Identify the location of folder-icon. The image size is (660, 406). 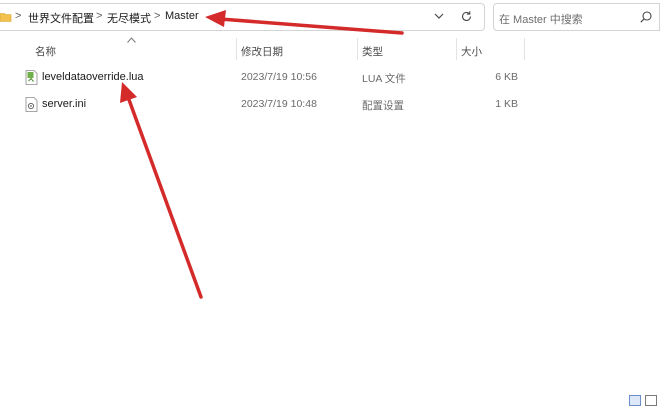
(6, 17).